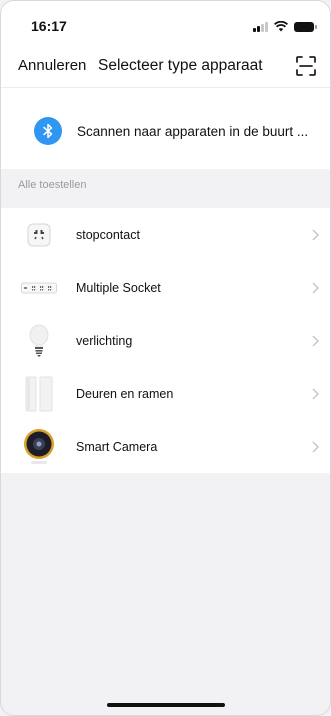  What do you see at coordinates (165, 23) in the screenshot?
I see `status-bar: 16:17` at bounding box center [165, 23].